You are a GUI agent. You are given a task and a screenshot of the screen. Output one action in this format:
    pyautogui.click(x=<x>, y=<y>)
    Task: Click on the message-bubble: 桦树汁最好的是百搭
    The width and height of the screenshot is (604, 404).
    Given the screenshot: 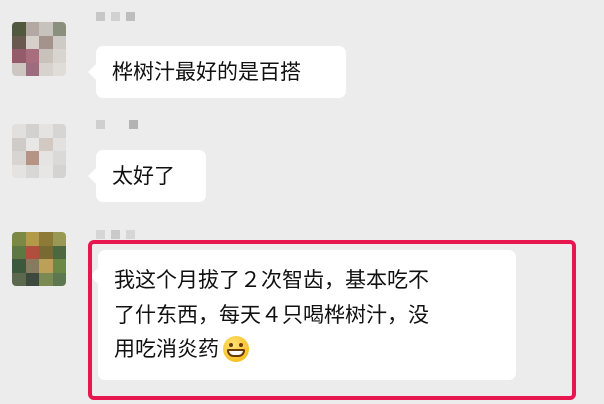 What is the action you would take?
    pyautogui.click(x=217, y=72)
    